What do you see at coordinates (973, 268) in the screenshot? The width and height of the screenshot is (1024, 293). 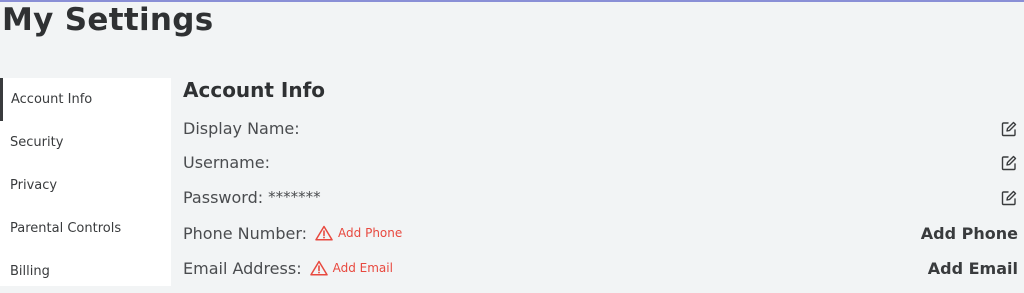 I see `add-email-button: Add Email` at bounding box center [973, 268].